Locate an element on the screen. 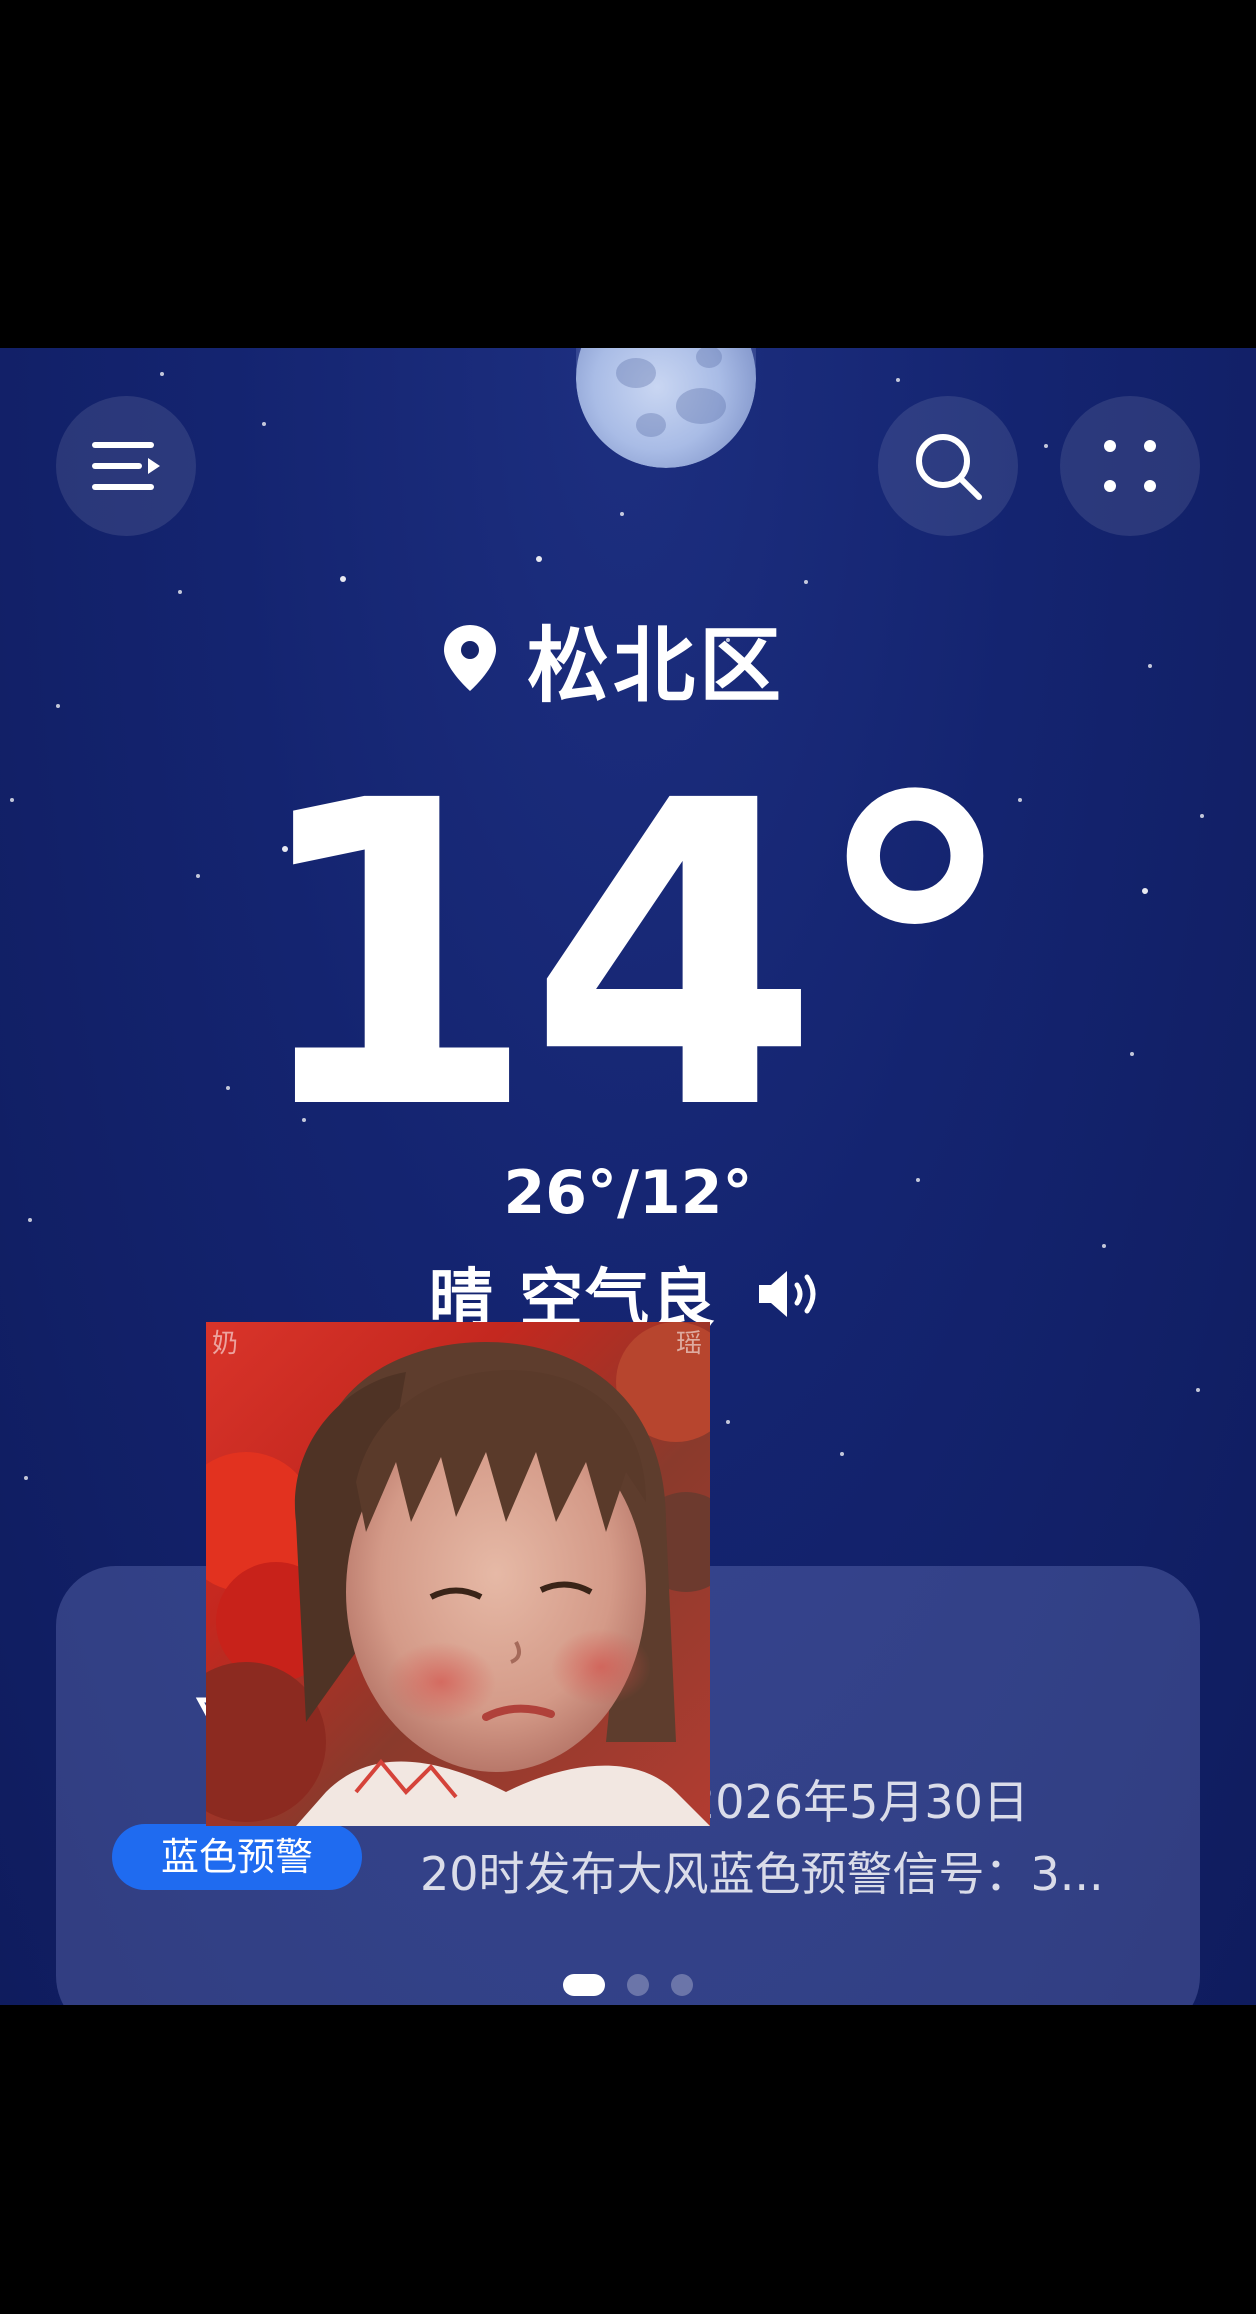 The height and width of the screenshot is (2314, 1256). alert-level-badge: 蓝色预警 is located at coordinates (237, 1857).